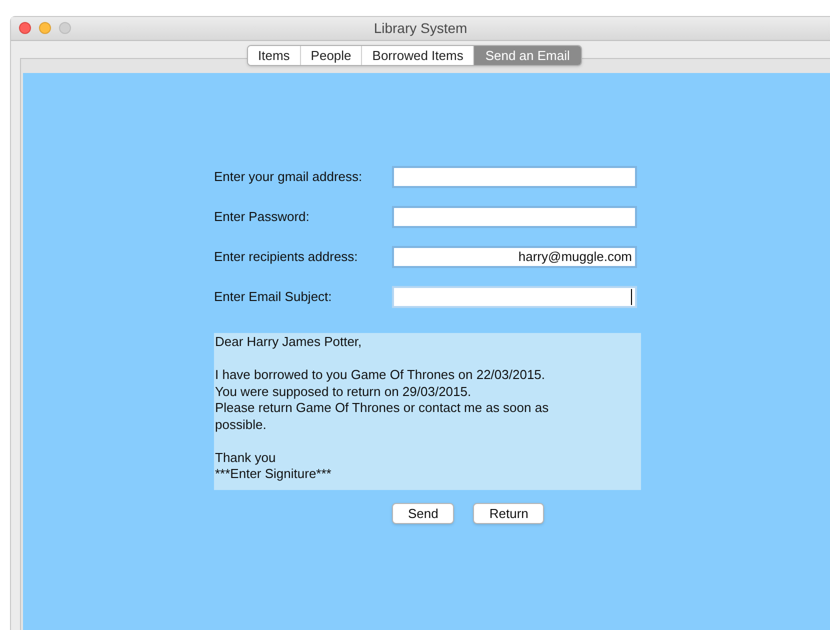  Describe the element at coordinates (273, 297) in the screenshot. I see `field-label: Enter Email Subject:` at that location.